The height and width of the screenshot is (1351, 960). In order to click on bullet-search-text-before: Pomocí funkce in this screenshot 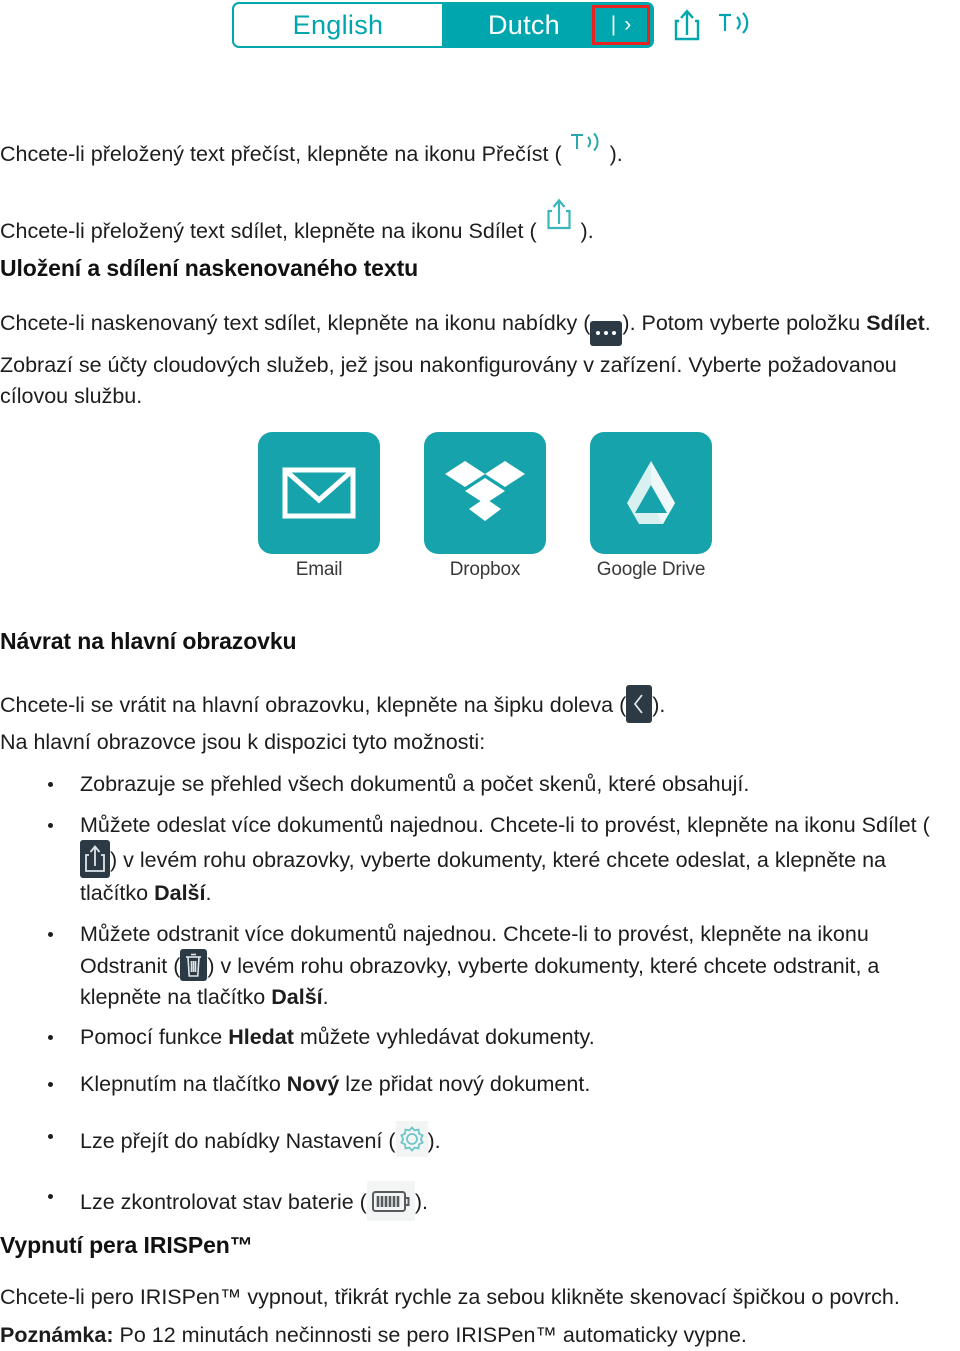, I will do `click(154, 1037)`.